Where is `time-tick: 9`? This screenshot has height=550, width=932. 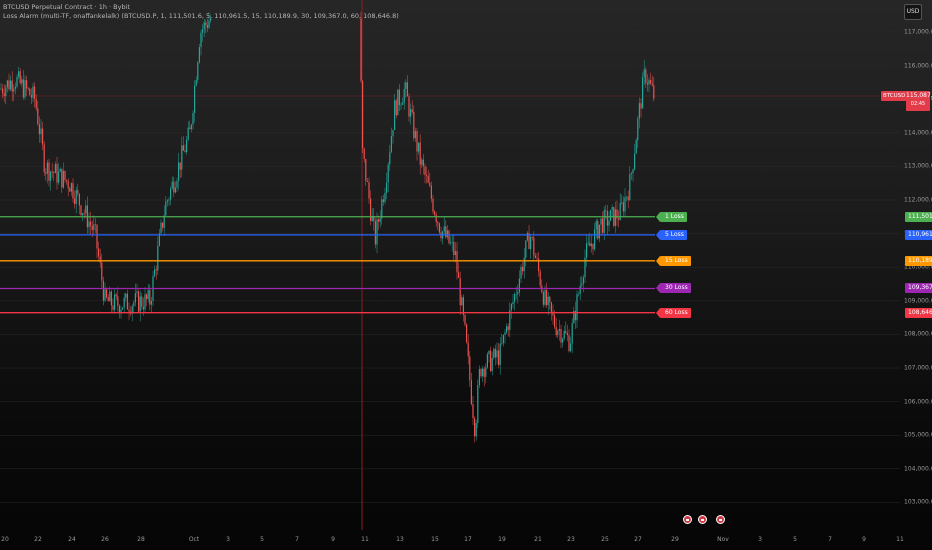 time-tick: 9 is located at coordinates (864, 539).